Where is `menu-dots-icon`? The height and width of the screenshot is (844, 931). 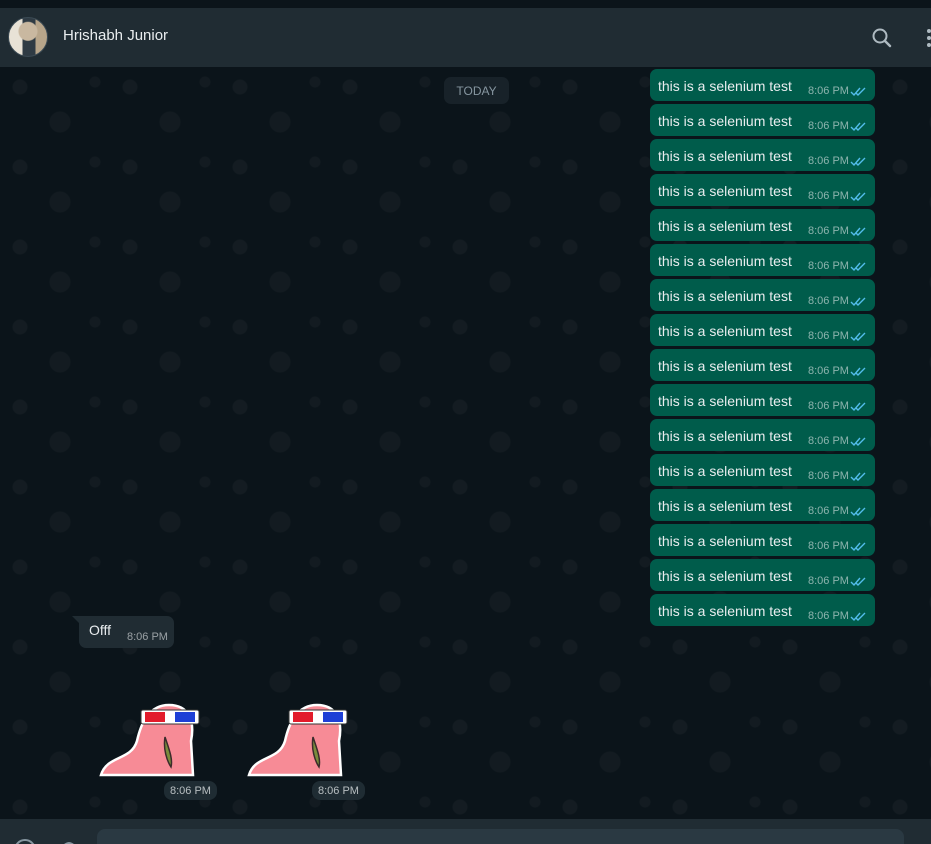 menu-dots-icon is located at coordinates (924, 38).